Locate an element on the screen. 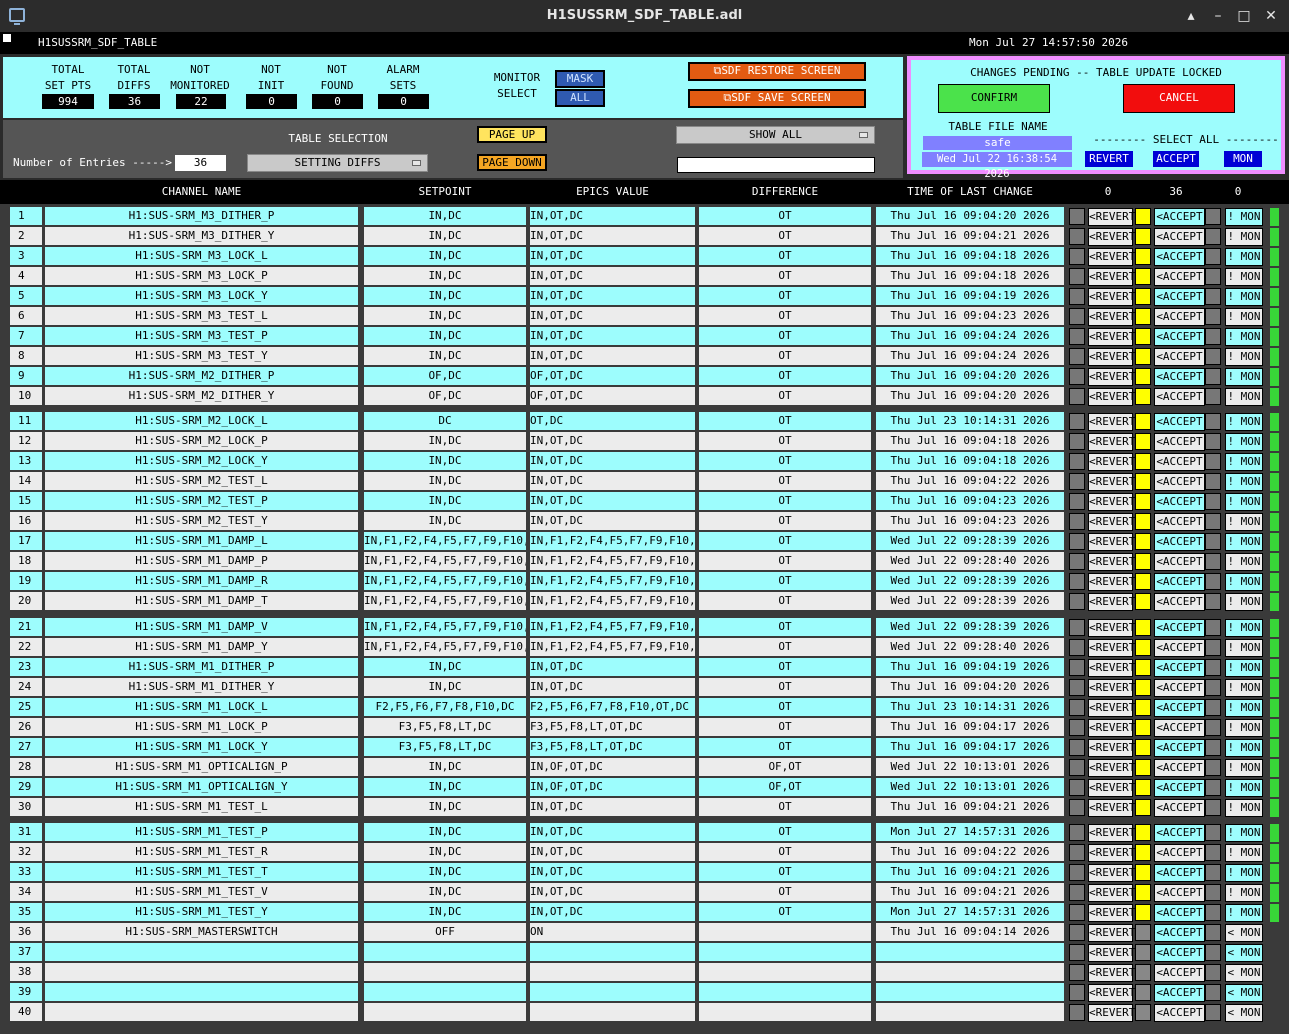 This screenshot has width=1289, height=1034. mon-button: < MON is located at coordinates (1244, 953).